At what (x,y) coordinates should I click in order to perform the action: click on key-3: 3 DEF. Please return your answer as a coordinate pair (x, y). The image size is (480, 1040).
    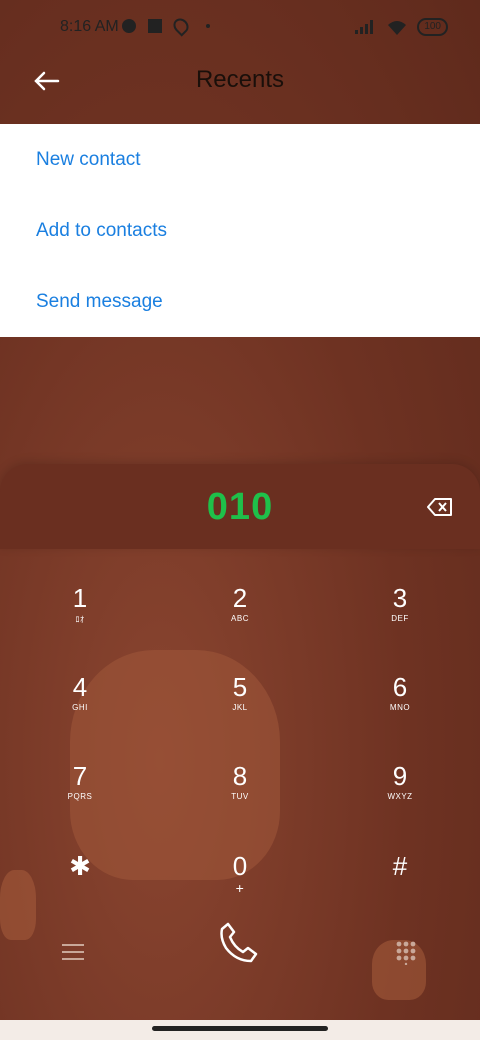
    Looking at the image, I should click on (400, 603).